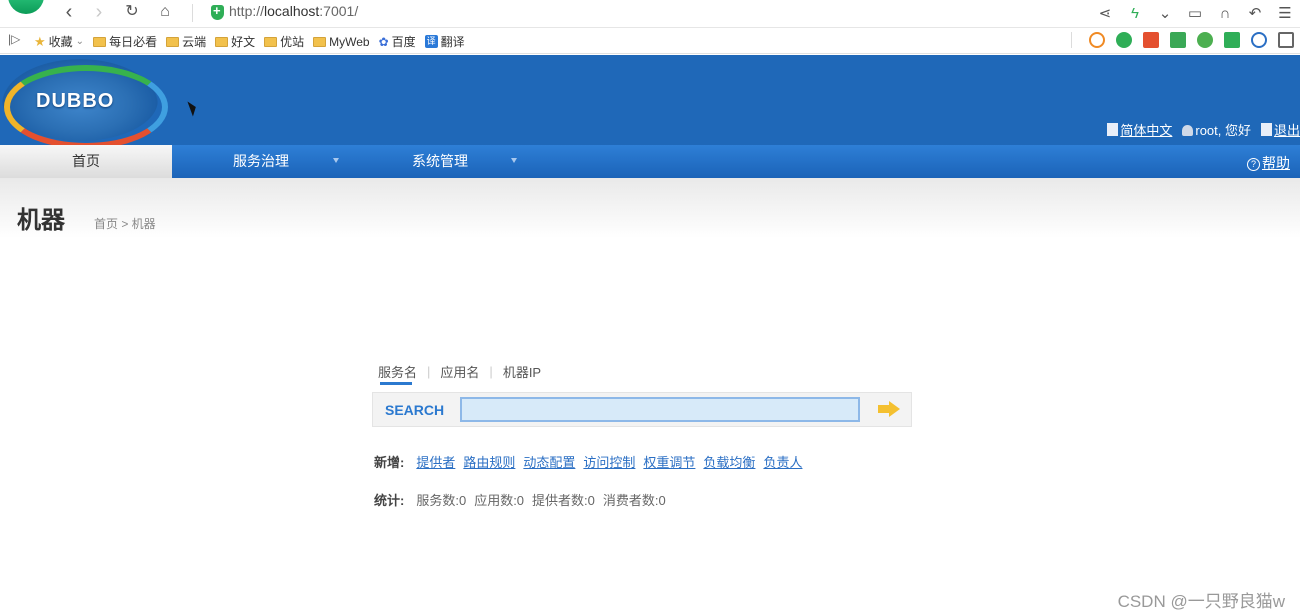 Image resolution: width=1300 pixels, height=616 pixels. Describe the element at coordinates (1188, 130) in the screenshot. I see `user-icon` at that location.